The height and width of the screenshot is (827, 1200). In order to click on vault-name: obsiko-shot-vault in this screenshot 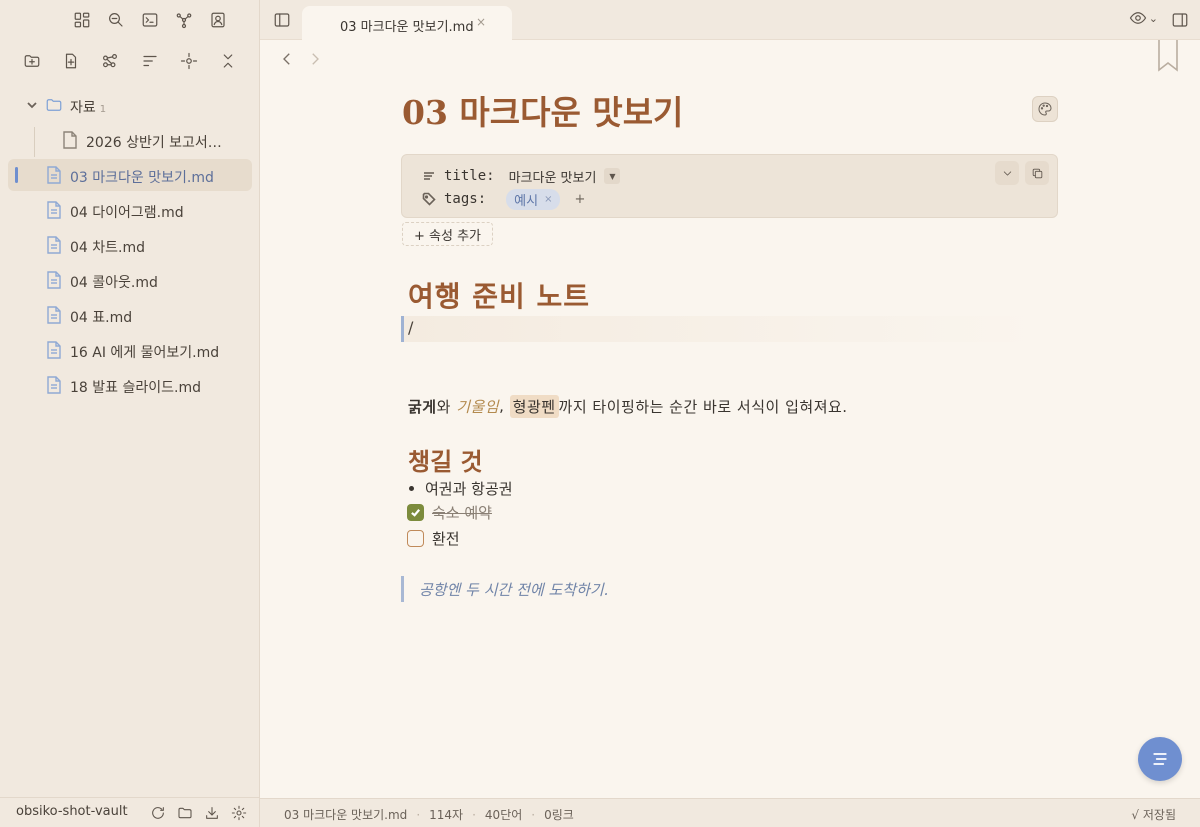, I will do `click(72, 811)`.